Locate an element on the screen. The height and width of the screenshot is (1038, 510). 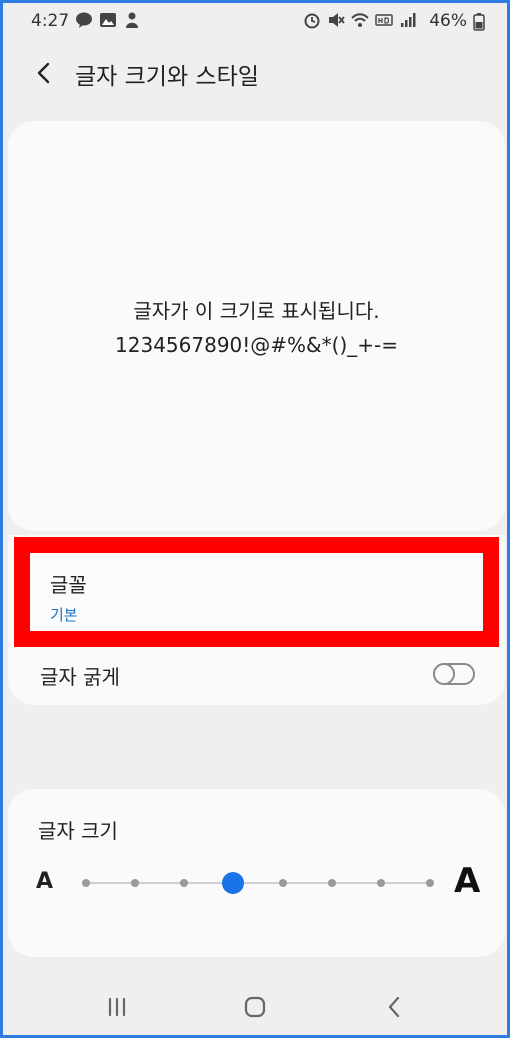
bold-text-toggle is located at coordinates (454, 674).